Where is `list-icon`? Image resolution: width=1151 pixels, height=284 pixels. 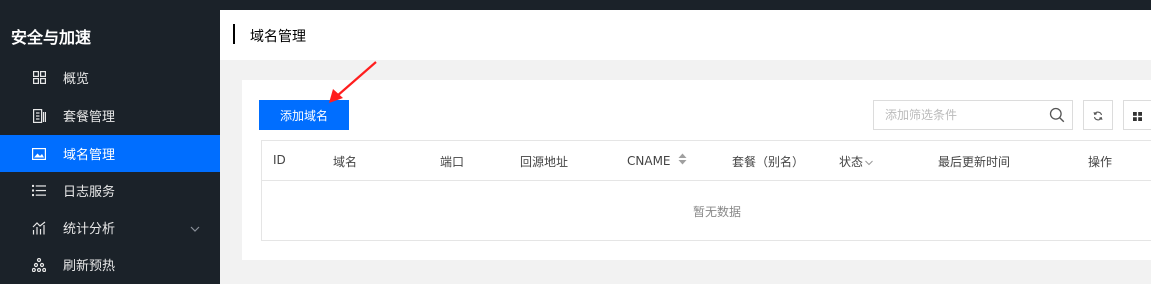 list-icon is located at coordinates (39, 191).